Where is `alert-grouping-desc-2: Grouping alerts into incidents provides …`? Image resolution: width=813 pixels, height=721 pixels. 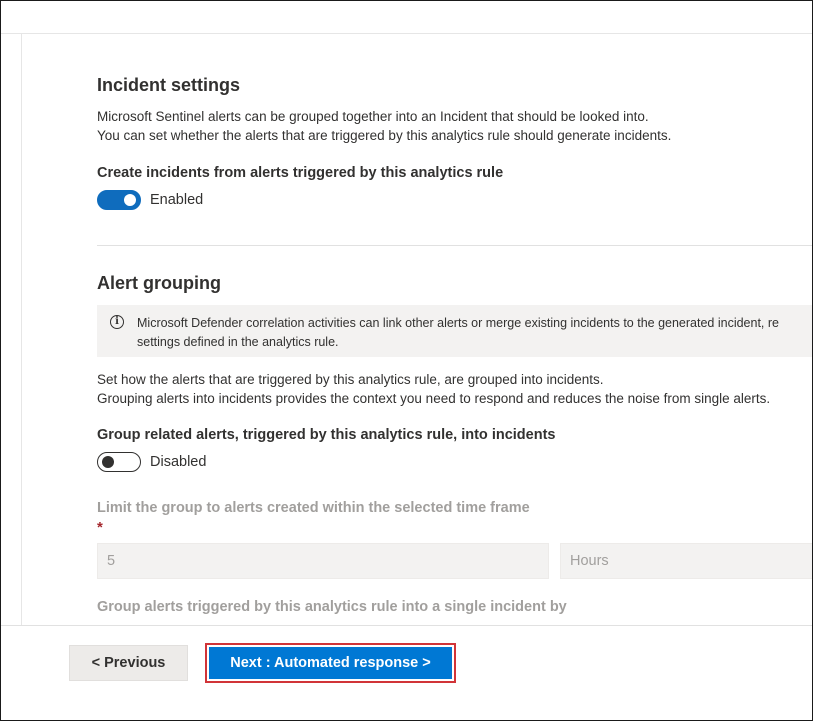 alert-grouping-desc-2: Grouping alerts into incidents provides … is located at coordinates (434, 398).